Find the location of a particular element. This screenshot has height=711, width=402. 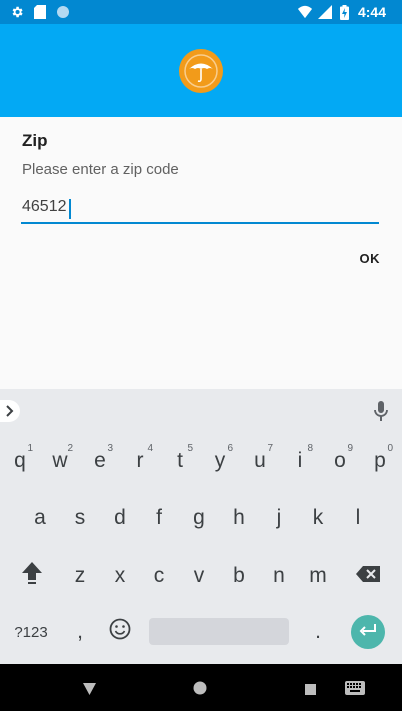

key-w: w2 is located at coordinates (60, 461).